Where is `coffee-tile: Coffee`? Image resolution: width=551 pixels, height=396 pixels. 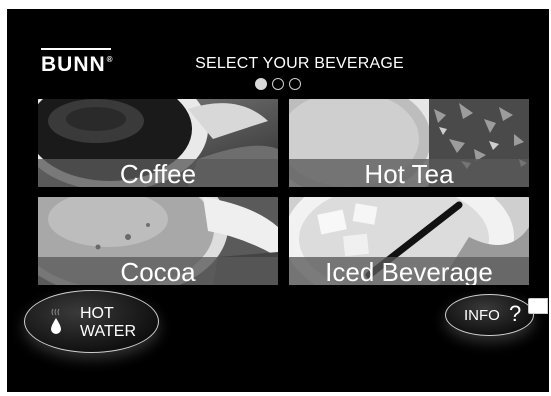
coffee-tile: Coffee is located at coordinates (158, 143).